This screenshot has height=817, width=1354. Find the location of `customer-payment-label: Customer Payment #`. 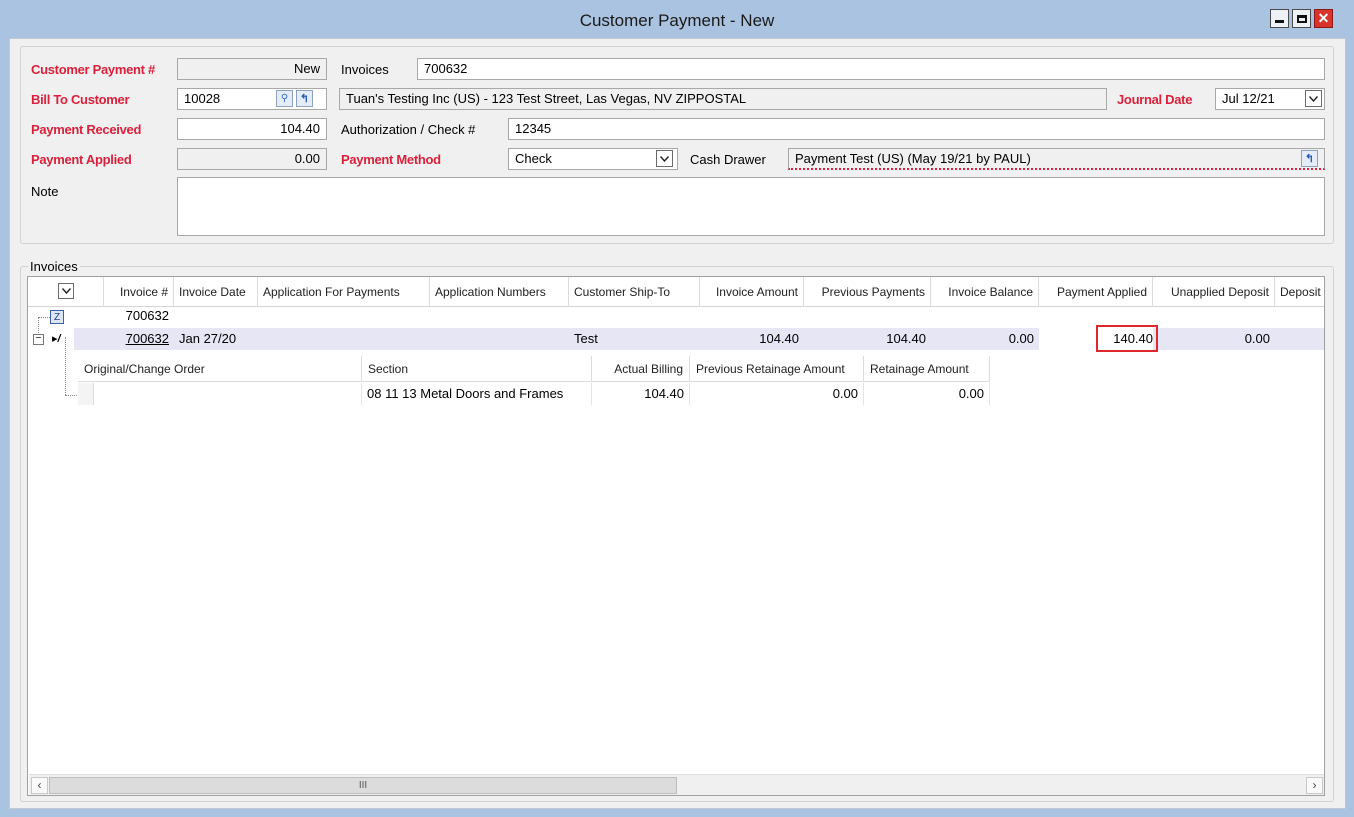

customer-payment-label: Customer Payment # is located at coordinates (93, 69).